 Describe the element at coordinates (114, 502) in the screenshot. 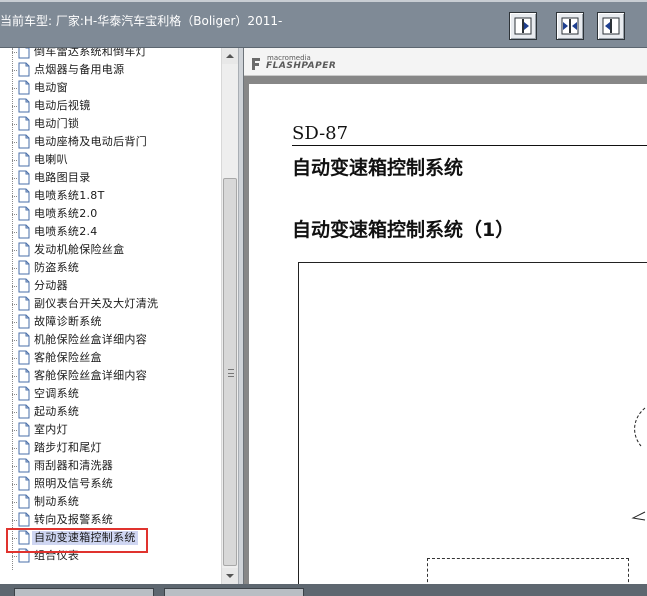

I see `tree-item: 制动系统` at that location.